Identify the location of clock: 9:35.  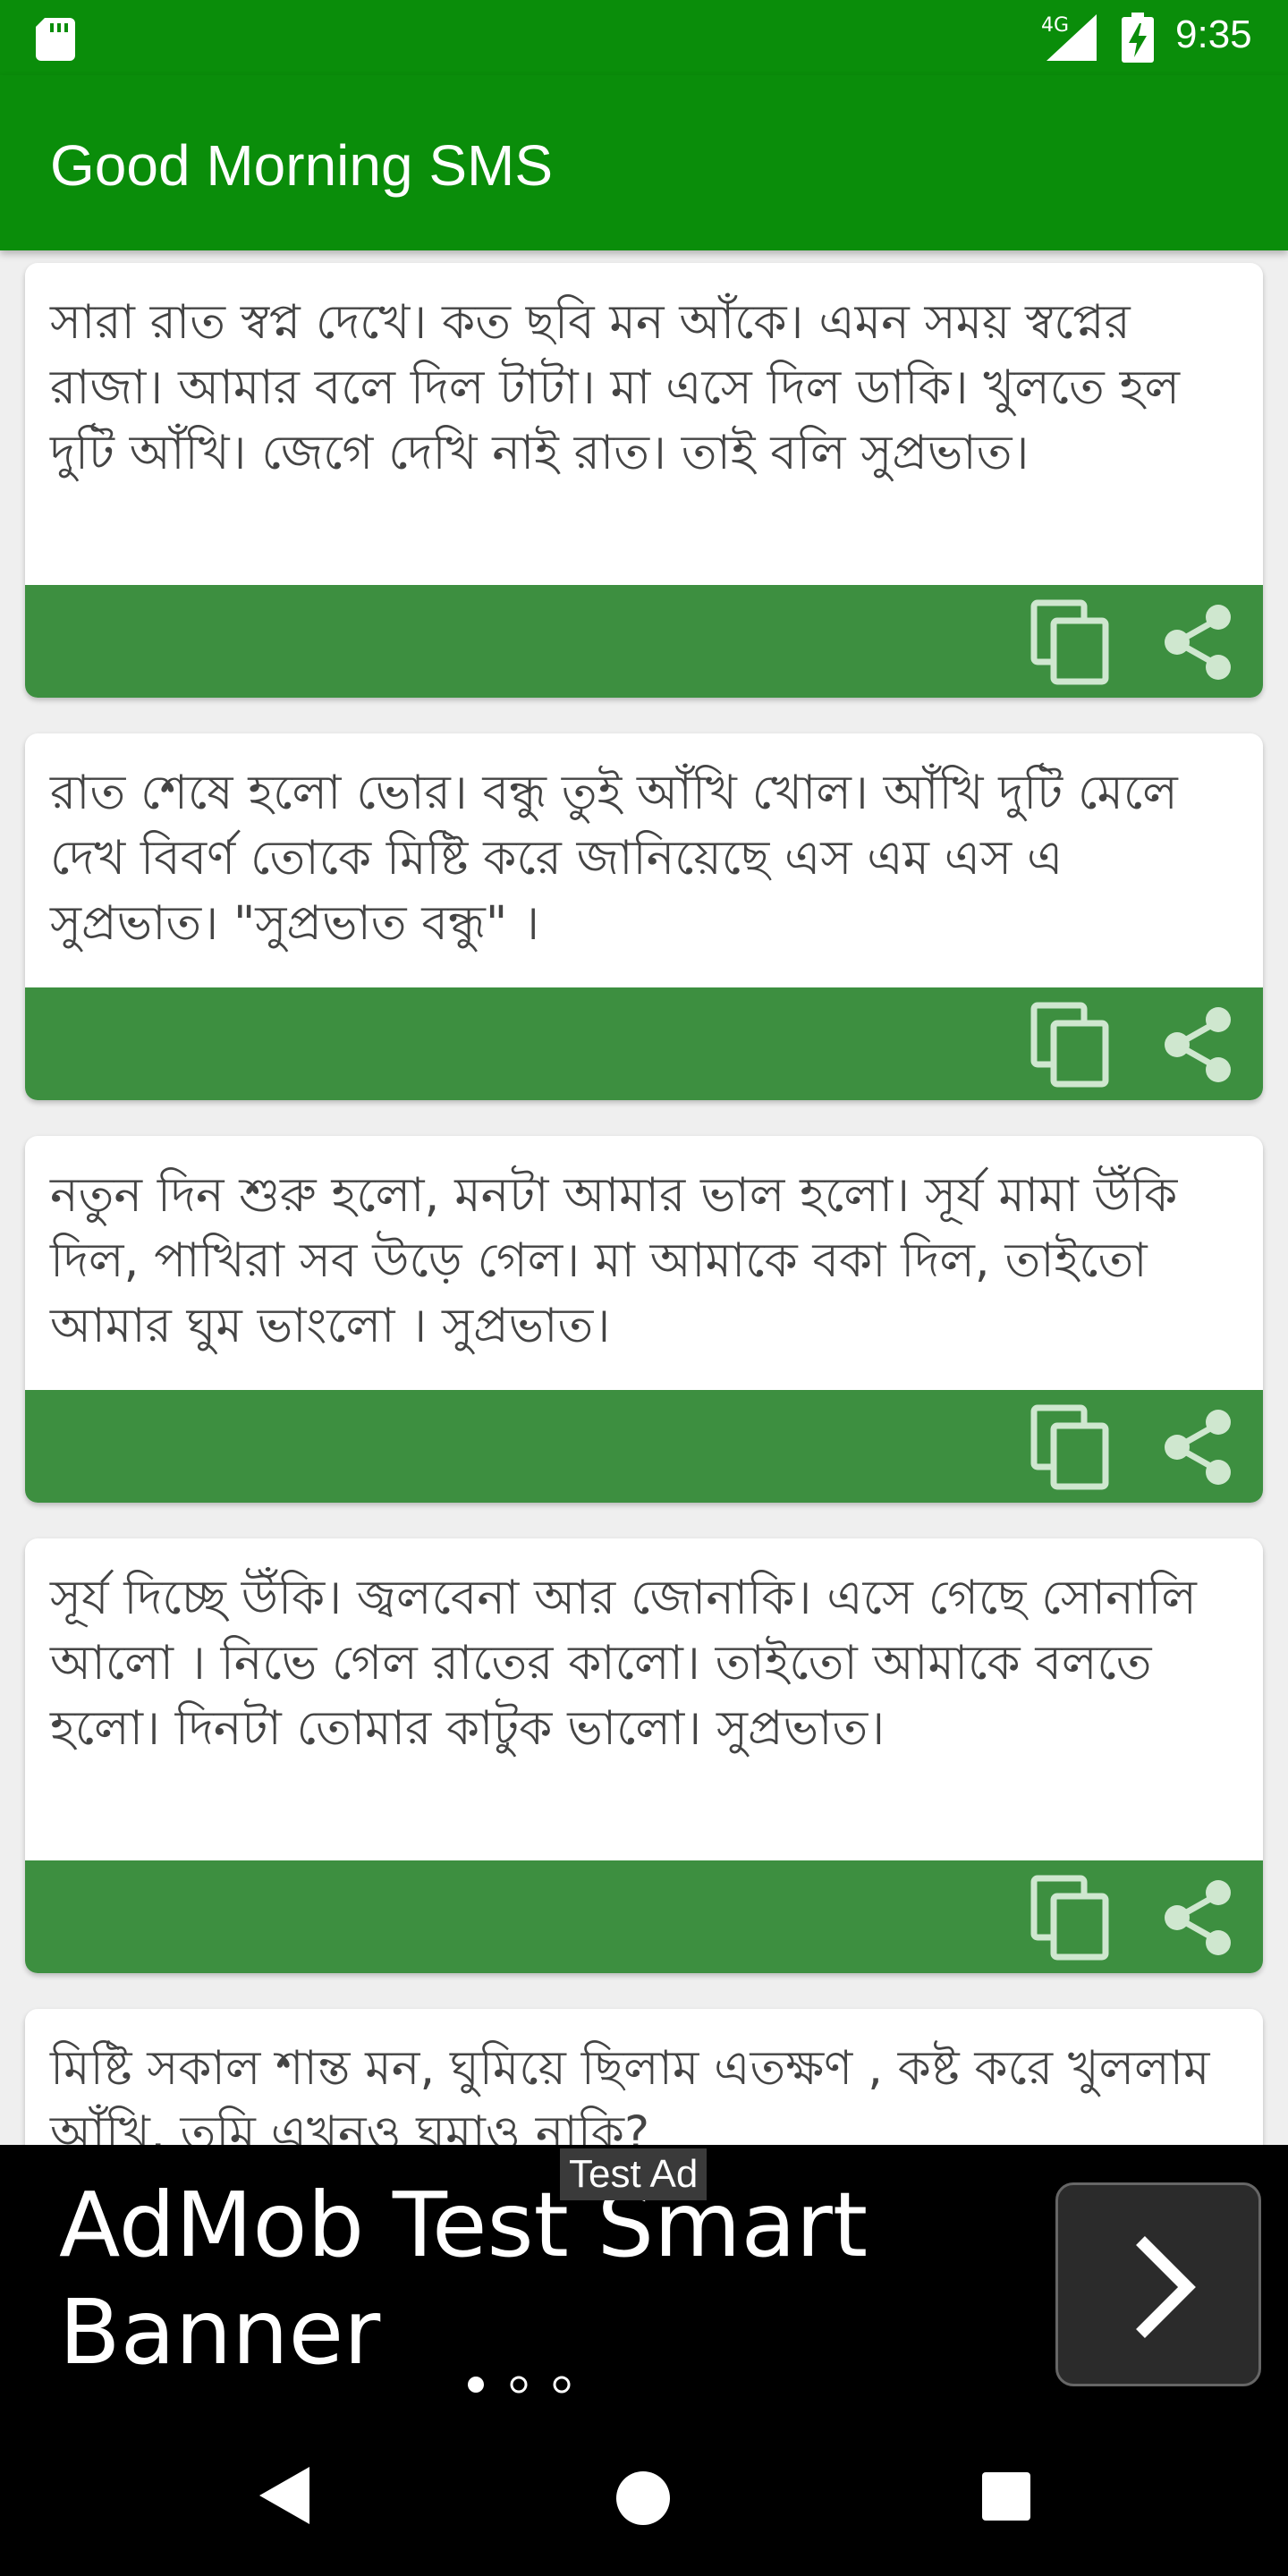
(1213, 34).